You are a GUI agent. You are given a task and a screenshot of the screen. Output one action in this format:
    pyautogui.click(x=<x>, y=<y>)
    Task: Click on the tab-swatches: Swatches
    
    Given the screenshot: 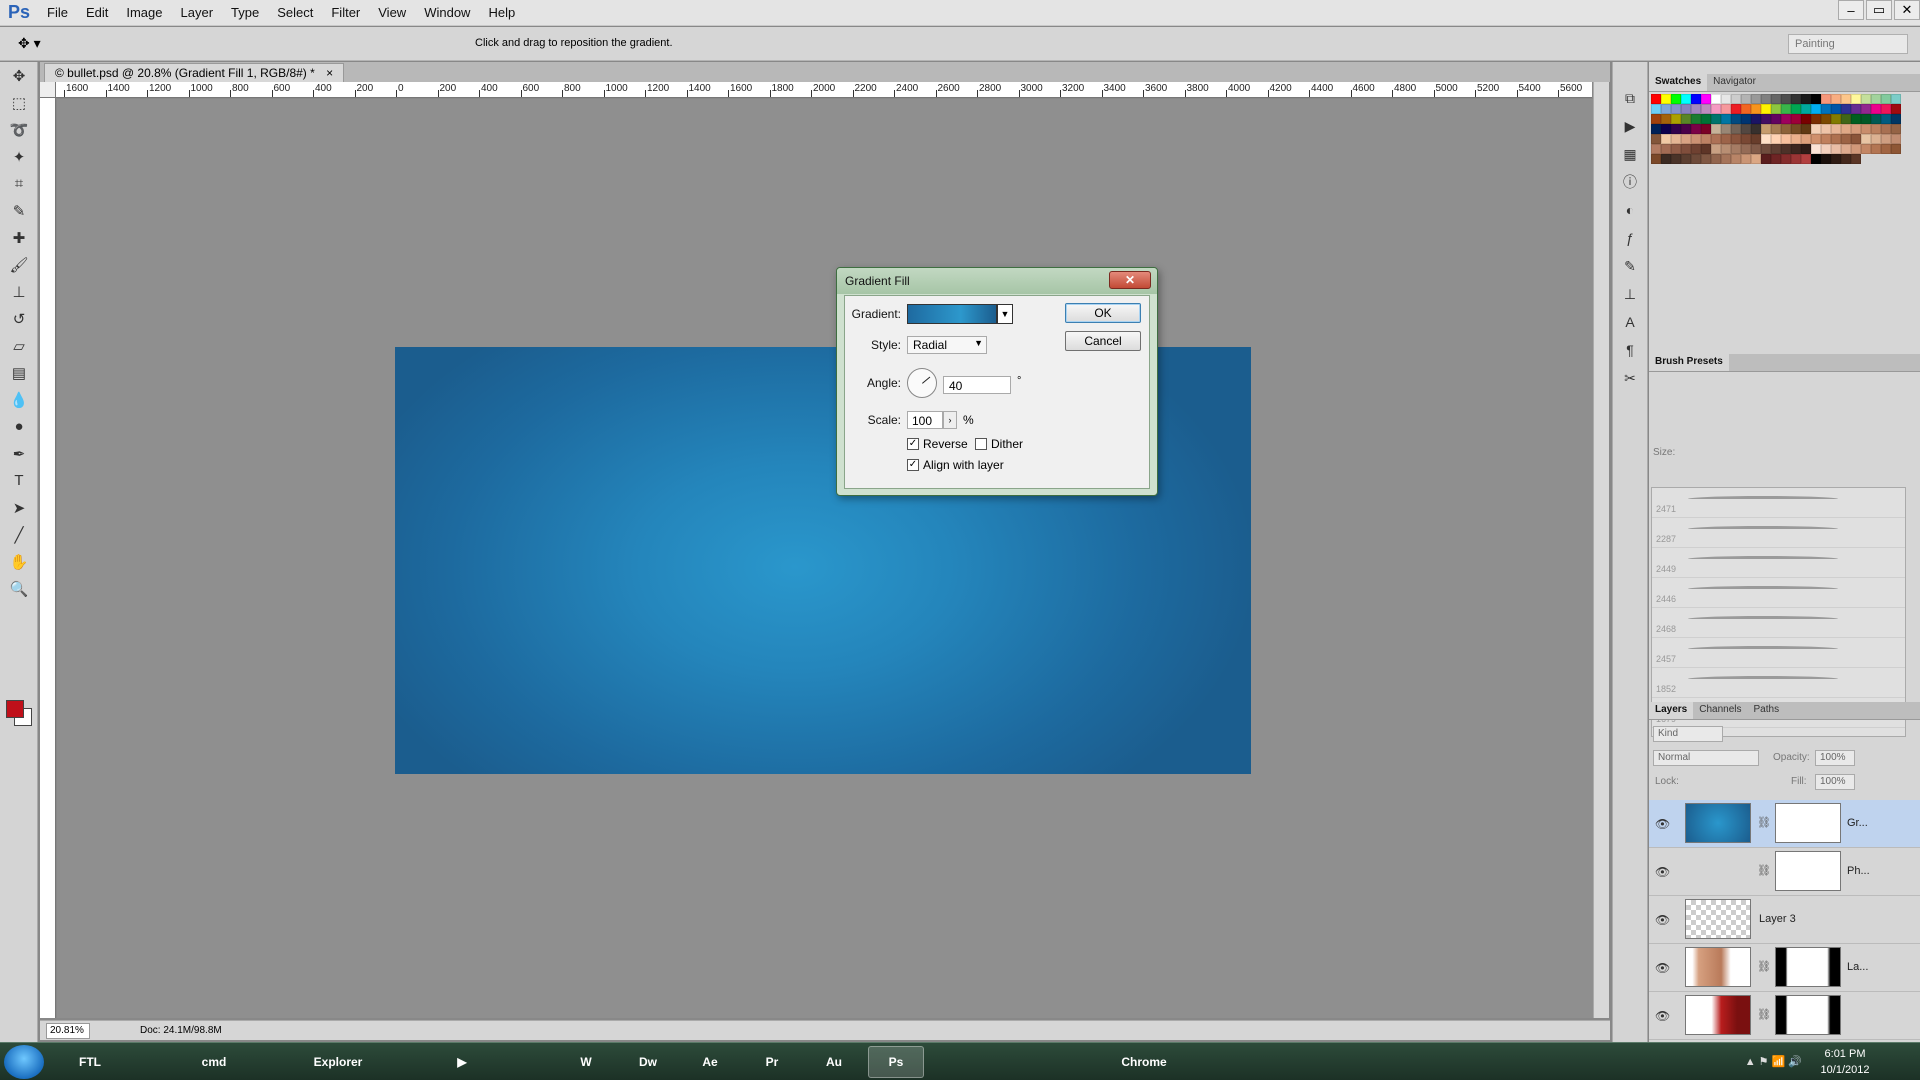 What is the action you would take?
    pyautogui.click(x=1678, y=82)
    